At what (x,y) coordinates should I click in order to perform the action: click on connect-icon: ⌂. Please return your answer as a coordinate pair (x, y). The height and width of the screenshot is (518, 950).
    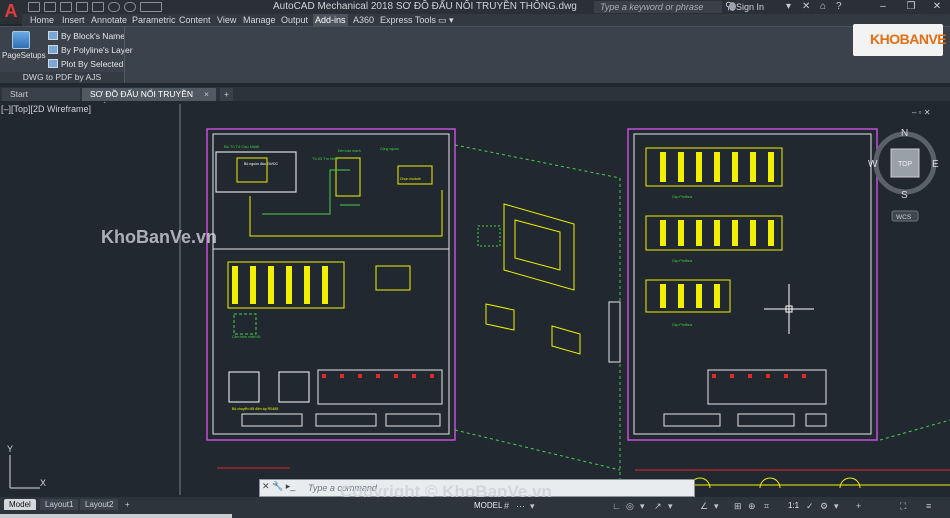
    Looking at the image, I should click on (823, 6).